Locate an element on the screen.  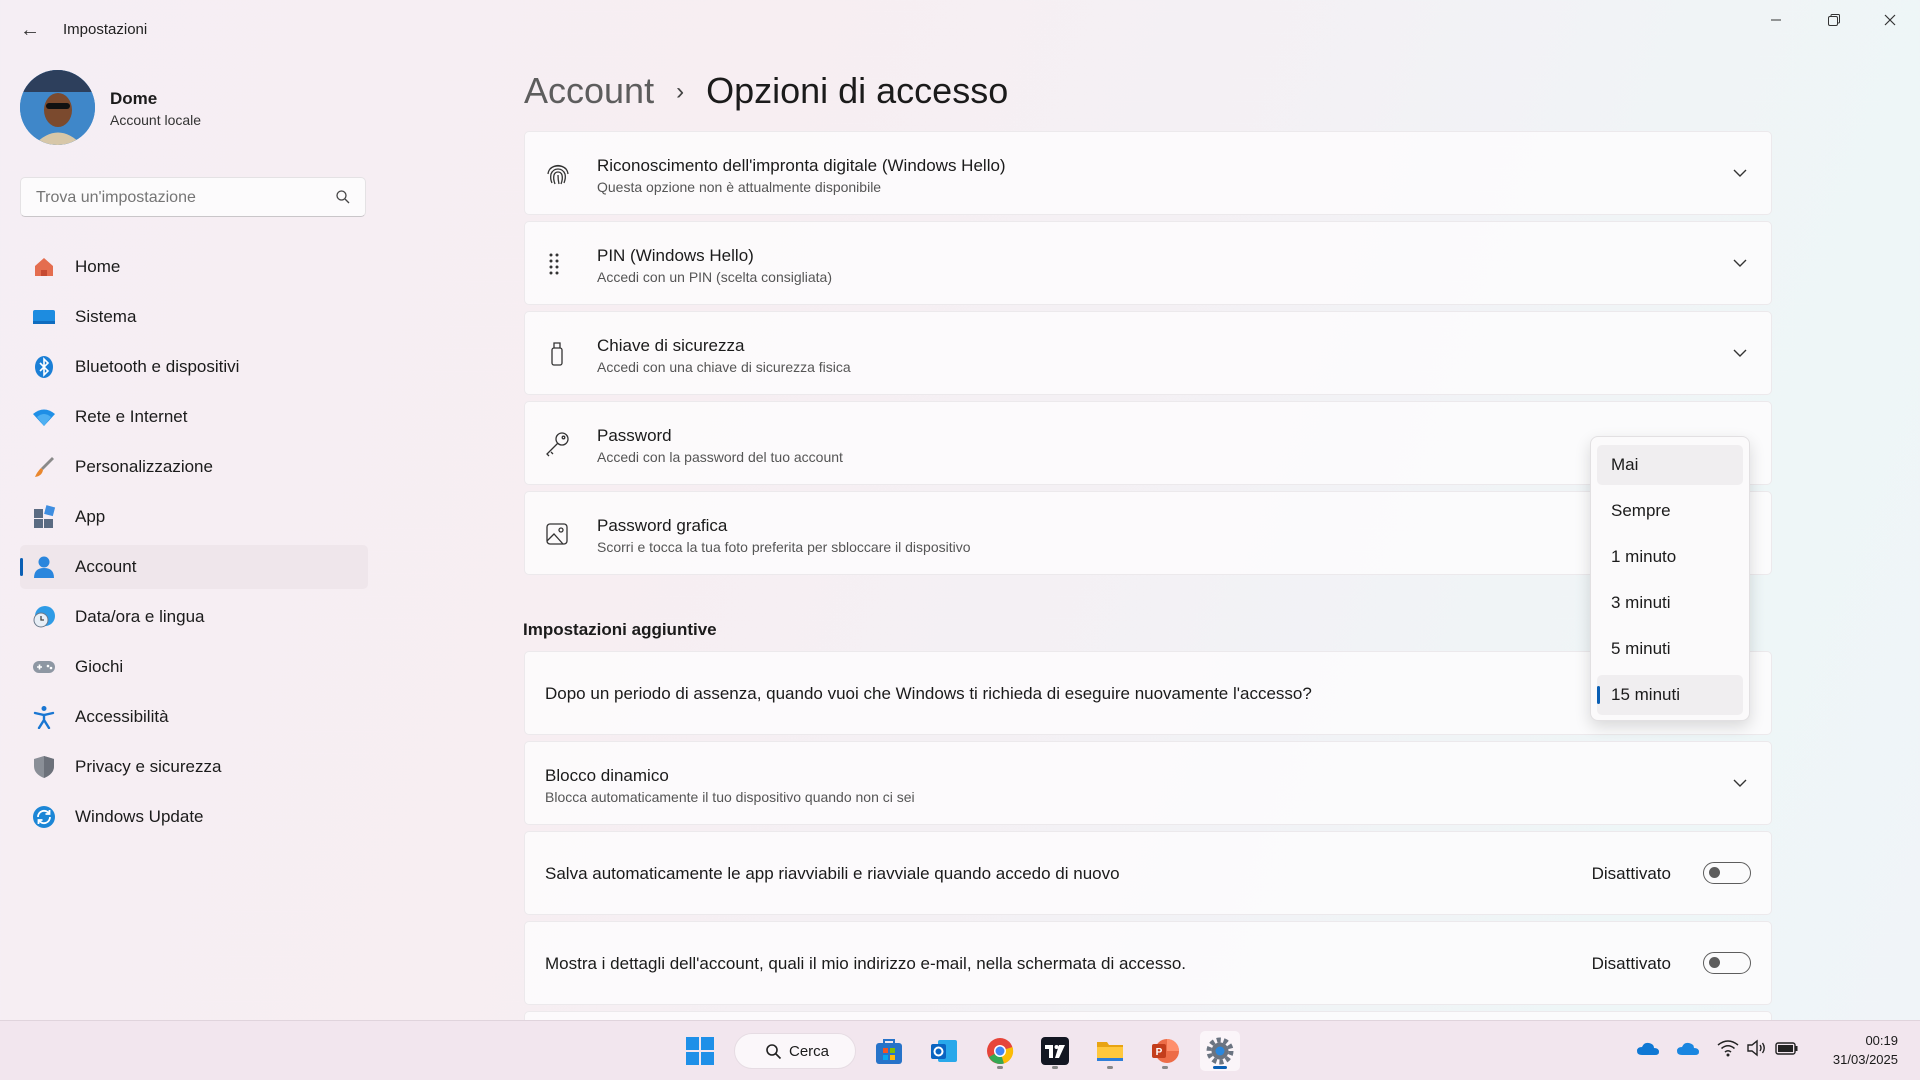
sidebar-item-personalizzazione: Personalizzazione is located at coordinates (195, 467).